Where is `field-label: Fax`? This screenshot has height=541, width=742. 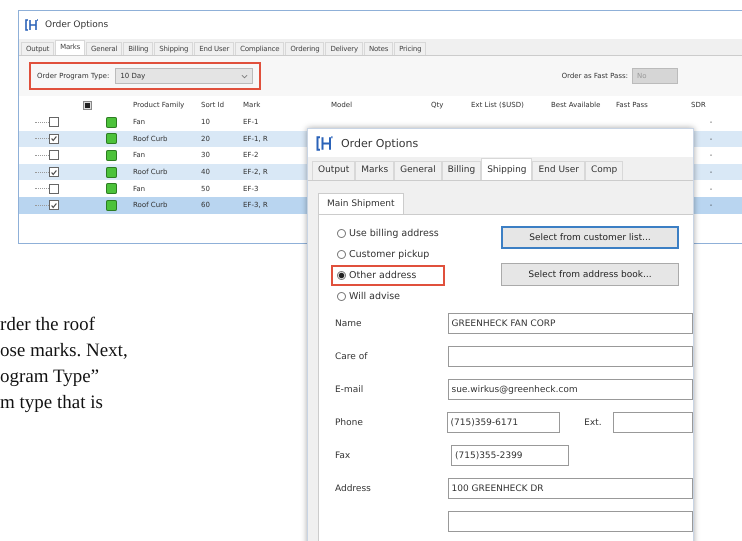 field-label: Fax is located at coordinates (343, 455).